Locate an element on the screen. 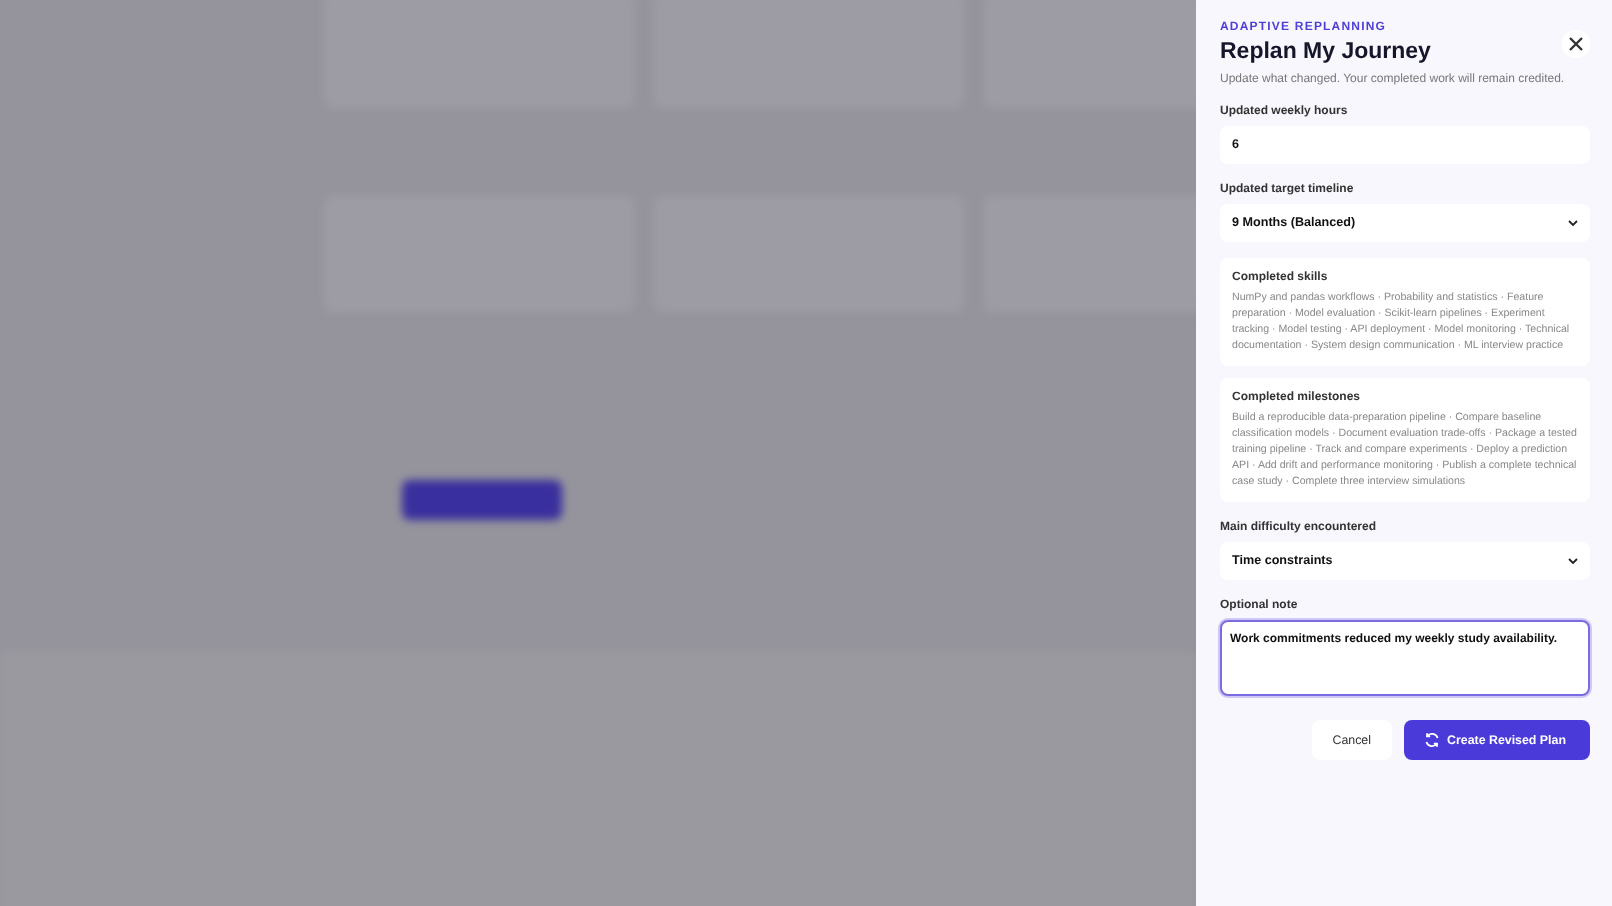 This screenshot has height=906, width=1612. panel-title: Replan My Journey is located at coordinates (1325, 52).